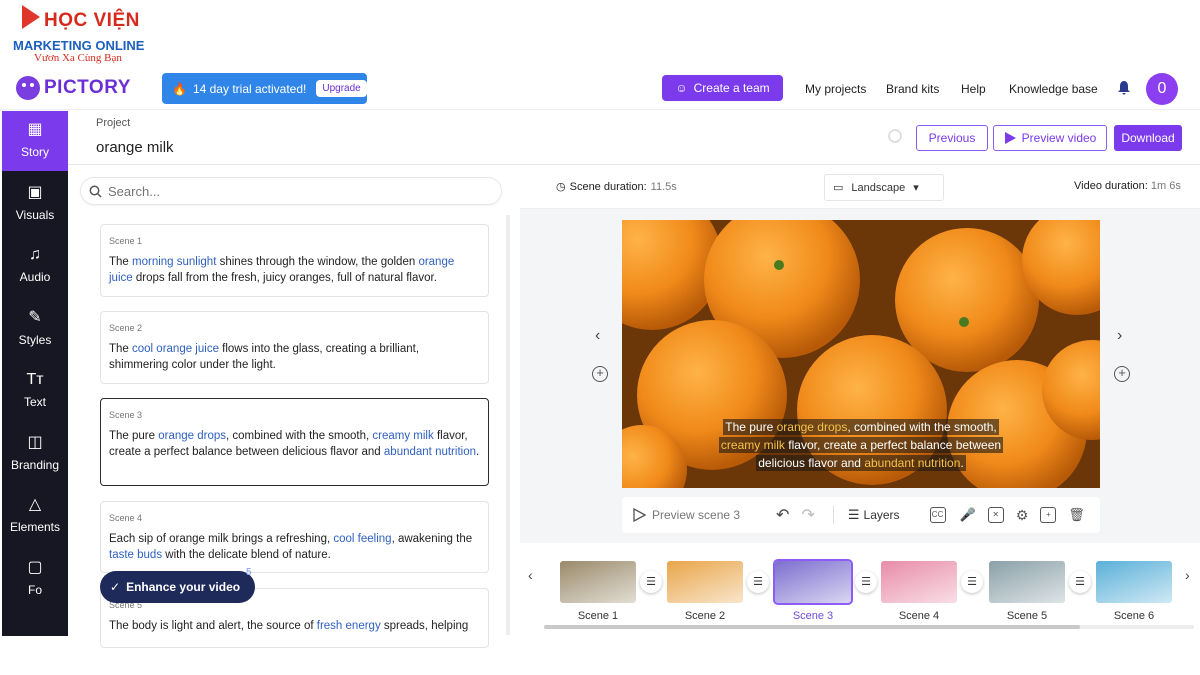 This screenshot has height=675, width=1200. What do you see at coordinates (1148, 138) in the screenshot?
I see `download-button: Download` at bounding box center [1148, 138].